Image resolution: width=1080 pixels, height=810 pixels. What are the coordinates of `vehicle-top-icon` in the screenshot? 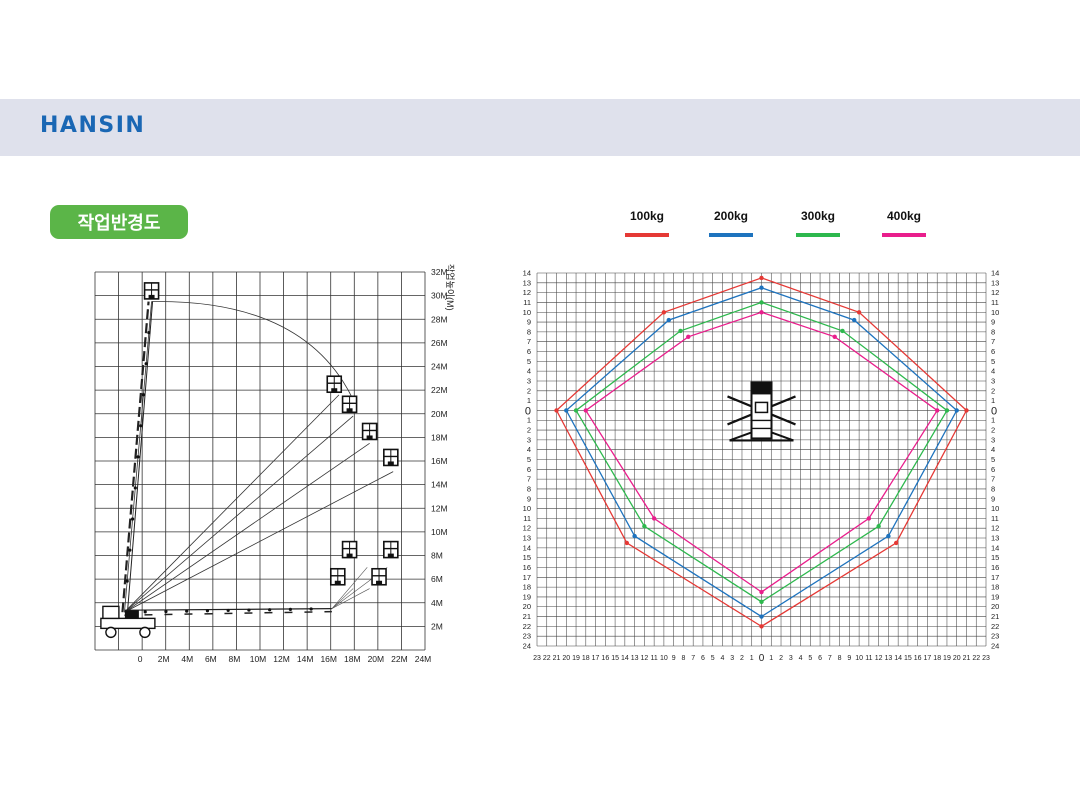 It's located at (761, 411).